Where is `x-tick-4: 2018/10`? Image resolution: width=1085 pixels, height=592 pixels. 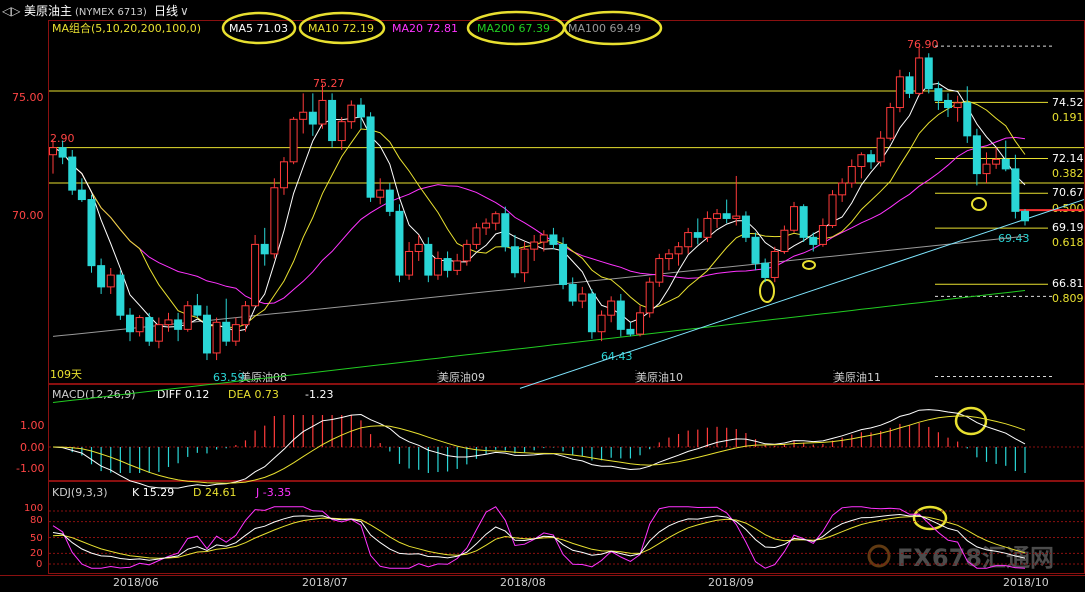
x-tick-4: 2018/10 is located at coordinates (1026, 582).